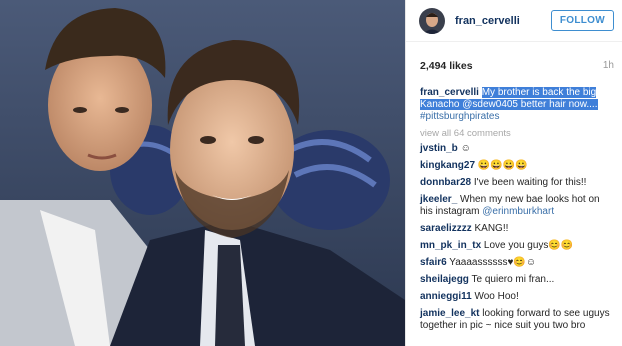 This screenshot has height=346, width=622. What do you see at coordinates (446, 66) in the screenshot?
I see `likes-count: 2,494 likes` at bounding box center [446, 66].